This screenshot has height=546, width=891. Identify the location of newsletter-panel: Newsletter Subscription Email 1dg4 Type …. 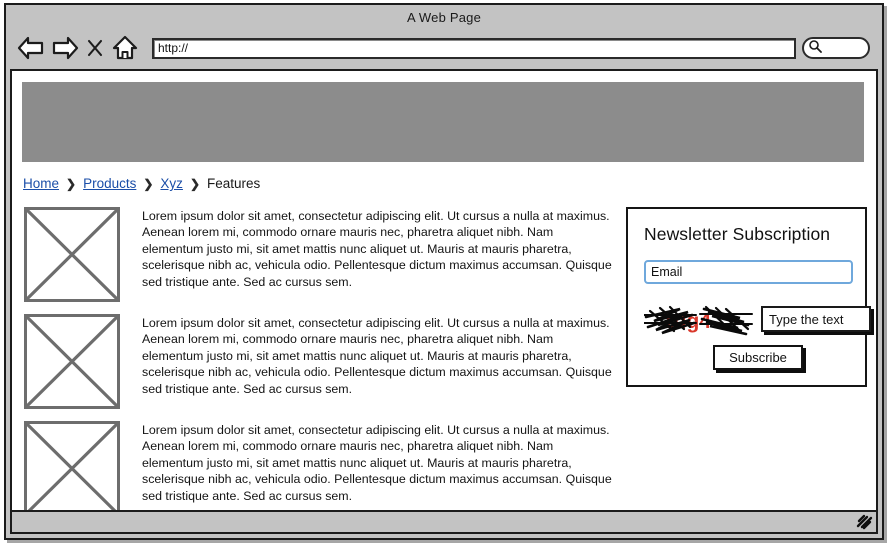
(748, 297).